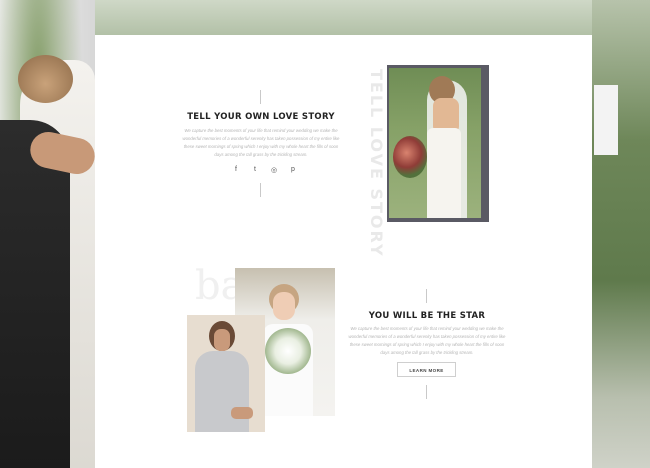 Image resolution: width=650 pixels, height=468 pixels. What do you see at coordinates (288, 351) in the screenshot?
I see `white-bouquet` at bounding box center [288, 351].